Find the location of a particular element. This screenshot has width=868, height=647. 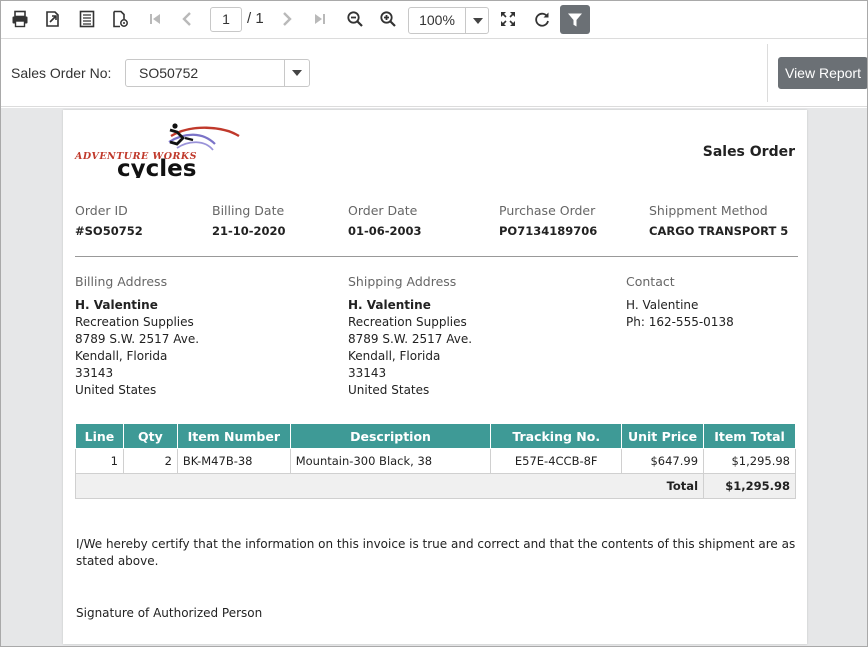

unit-price-cell: $647.99 is located at coordinates (663, 461).